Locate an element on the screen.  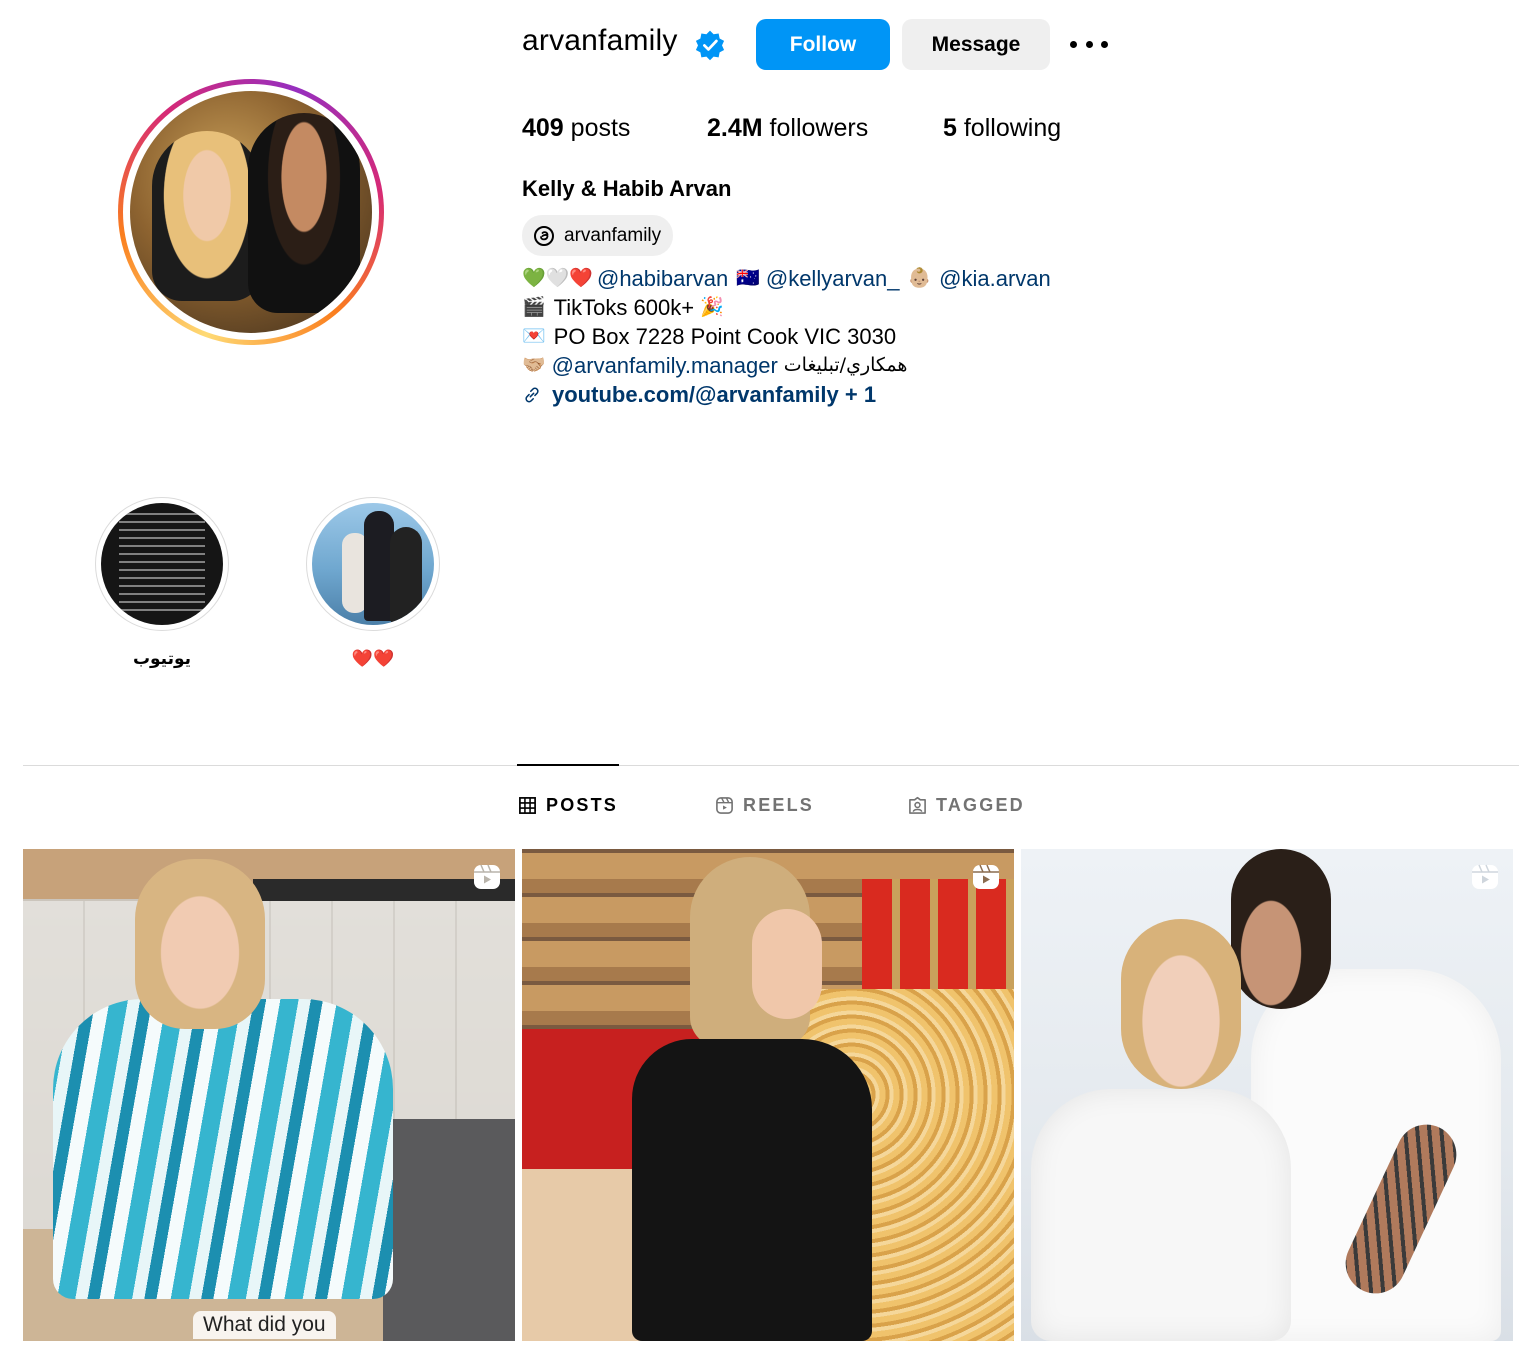
threads-link: arvanfamily is located at coordinates (598, 235).